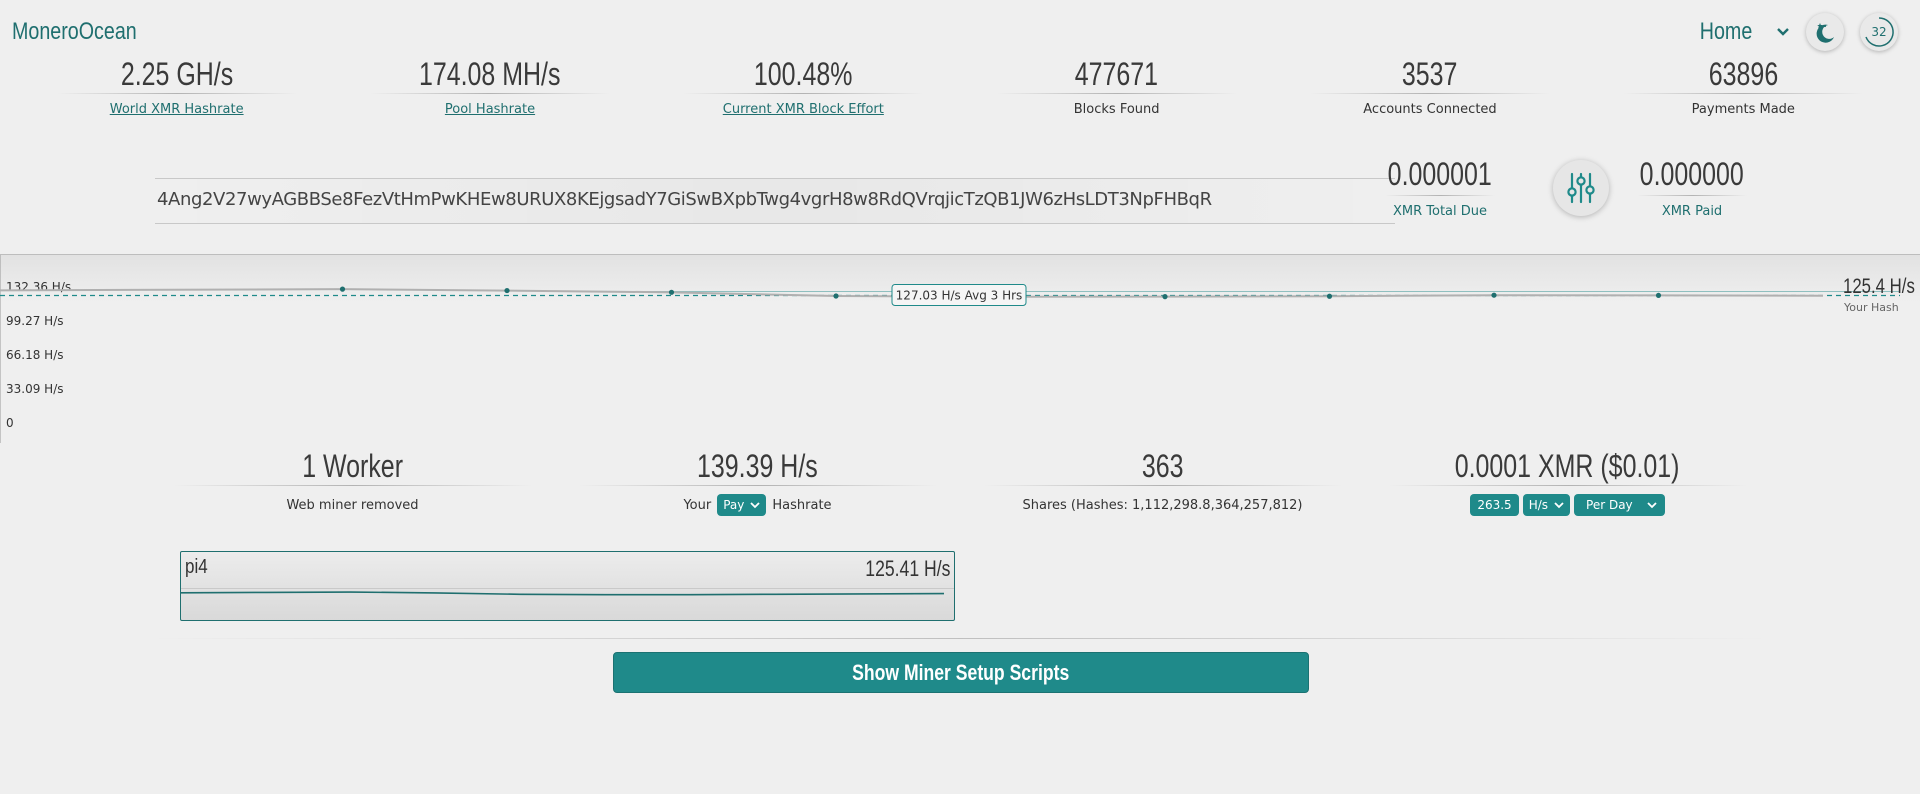  What do you see at coordinates (1116, 74) in the screenshot?
I see `stat-value: 477671` at bounding box center [1116, 74].